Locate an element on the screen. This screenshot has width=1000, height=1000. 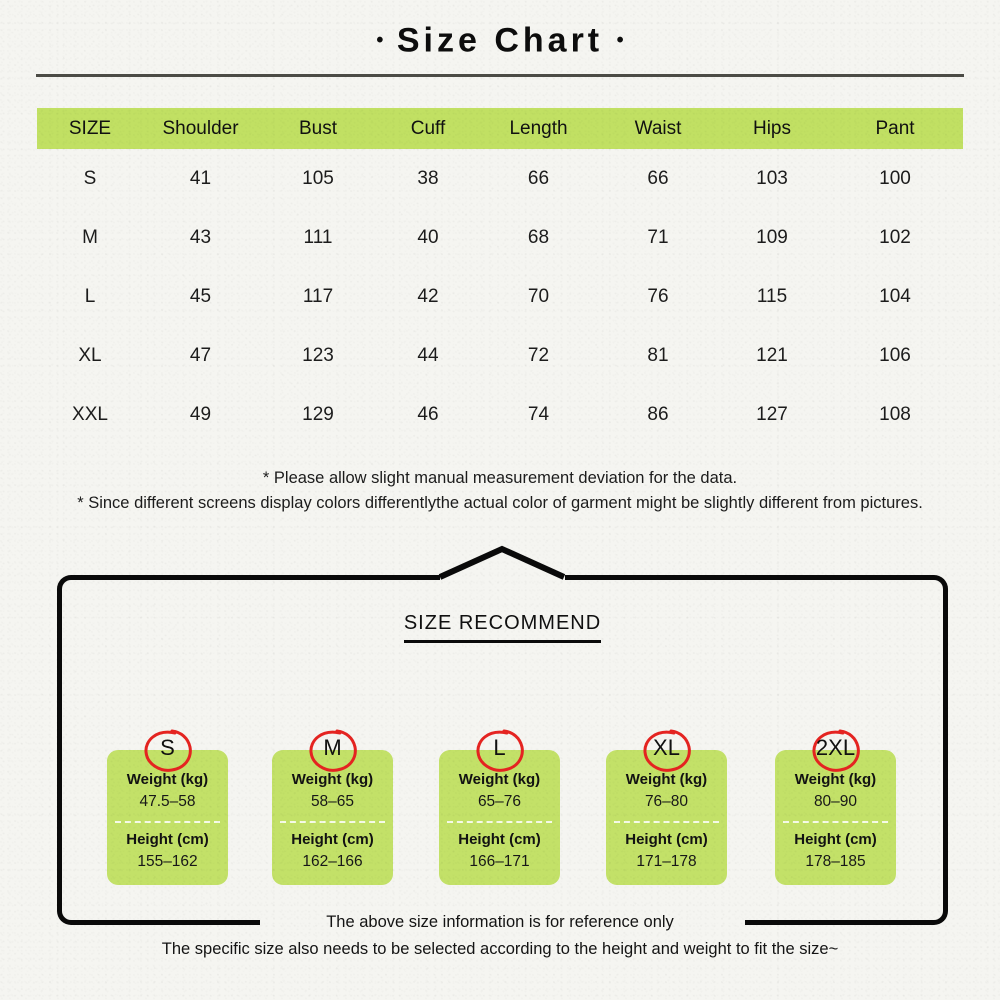
cell-bust: 123 is located at coordinates (318, 355).